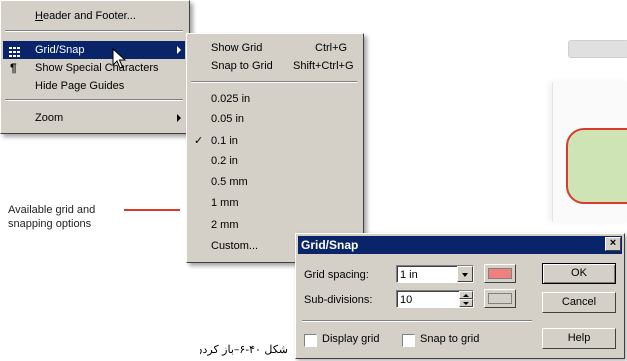 The height and width of the screenshot is (361, 627). What do you see at coordinates (225, 203) in the screenshot?
I see `option-label: 1 mm` at bounding box center [225, 203].